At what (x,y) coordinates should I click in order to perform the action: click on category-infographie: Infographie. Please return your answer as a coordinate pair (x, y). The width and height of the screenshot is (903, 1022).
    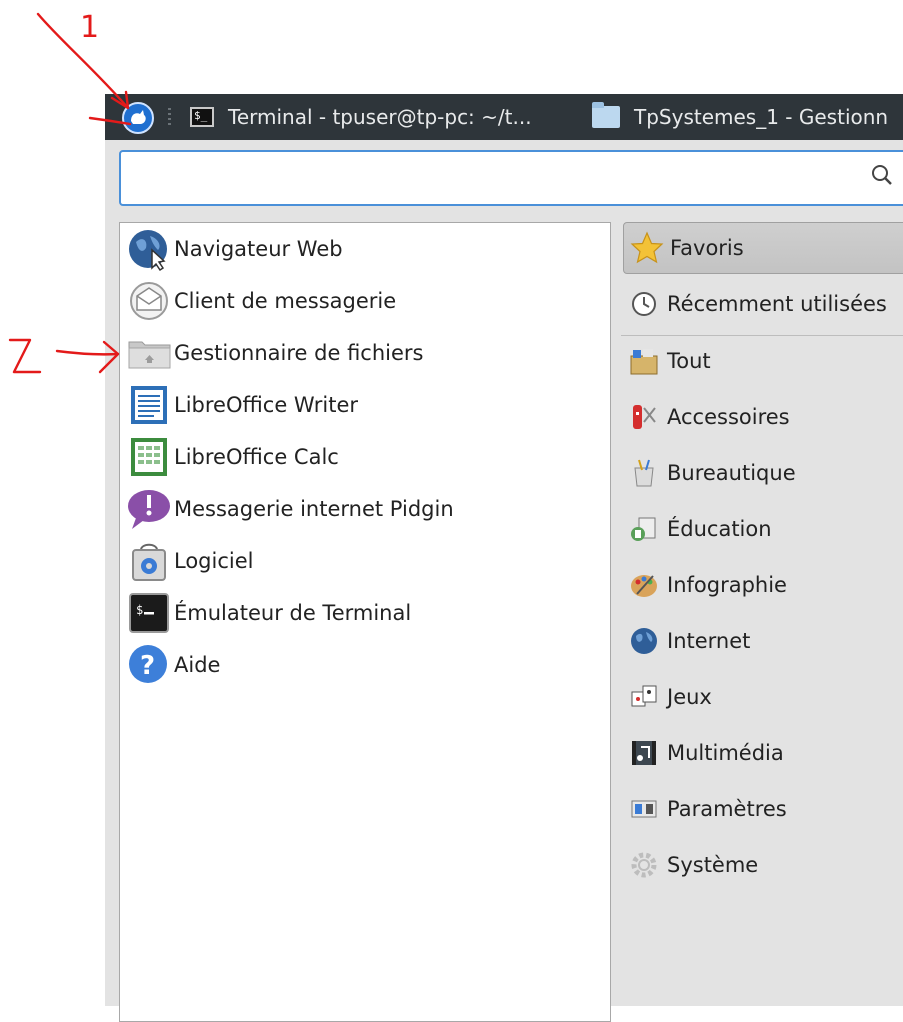
    Looking at the image, I should click on (762, 585).